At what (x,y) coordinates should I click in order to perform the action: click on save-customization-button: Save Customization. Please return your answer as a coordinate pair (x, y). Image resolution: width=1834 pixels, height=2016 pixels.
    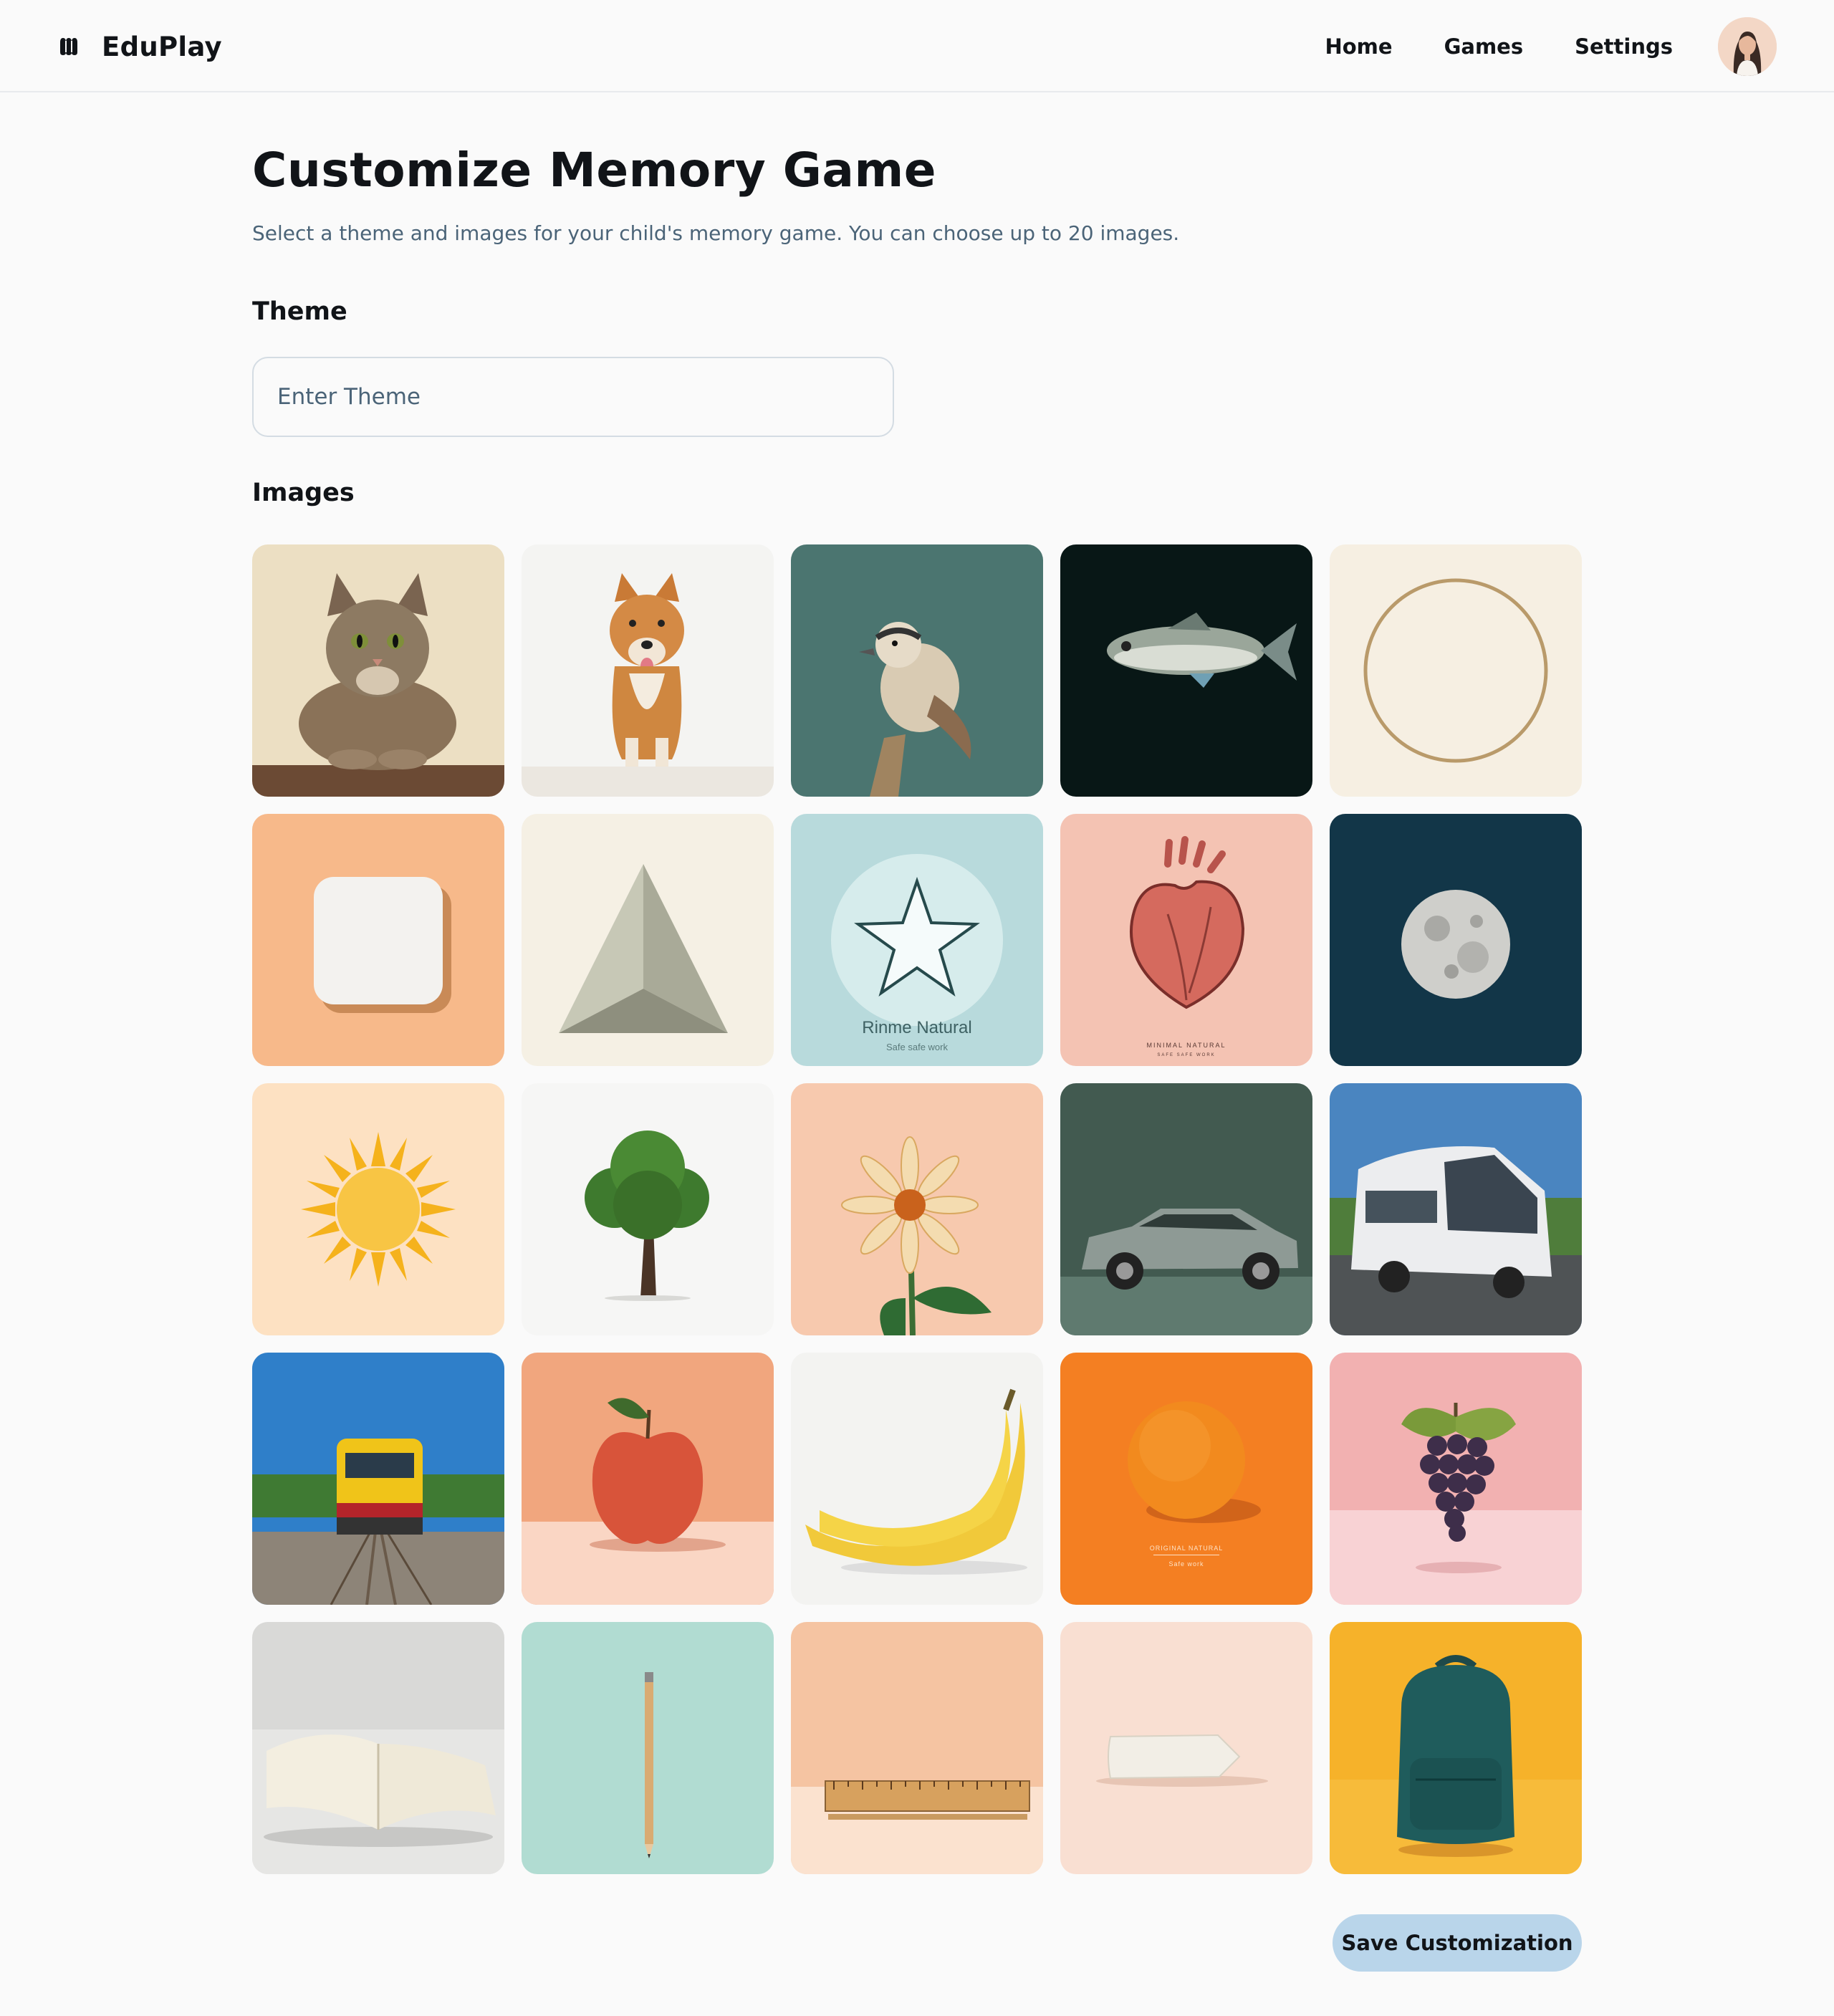
    Looking at the image, I should click on (1458, 1943).